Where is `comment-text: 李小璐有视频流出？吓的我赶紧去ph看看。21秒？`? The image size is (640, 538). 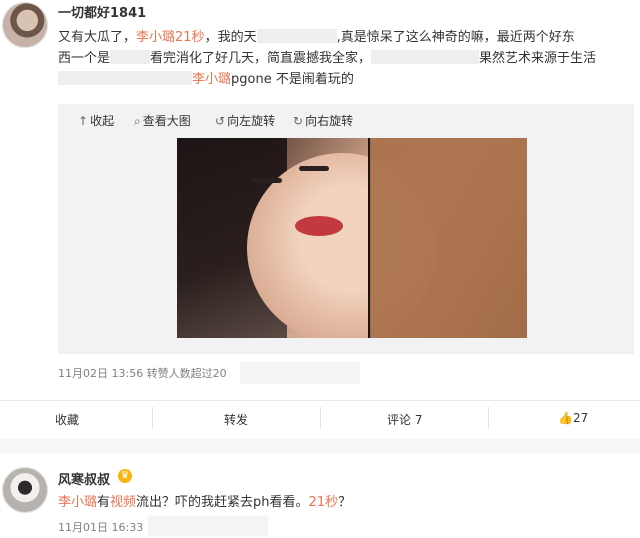 comment-text: 李小璐有视频流出？吓的我赶紧去ph看看。21秒？ is located at coordinates (204, 503).